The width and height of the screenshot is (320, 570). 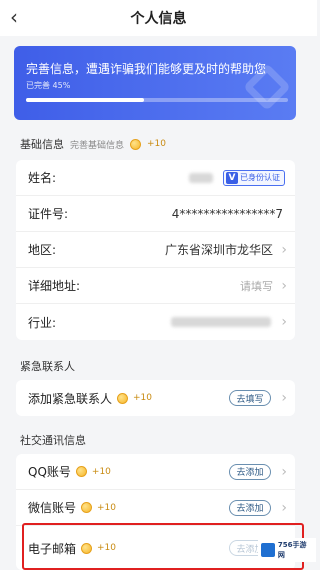 What do you see at coordinates (52, 548) in the screenshot?
I see `email-label: 电子邮箱` at bounding box center [52, 548].